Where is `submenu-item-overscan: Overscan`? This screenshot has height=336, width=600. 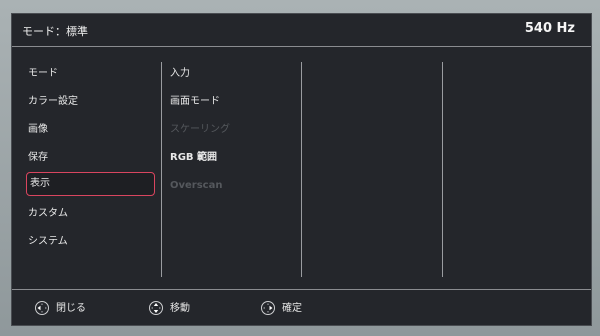
submenu-item-overscan: Overscan is located at coordinates (196, 185).